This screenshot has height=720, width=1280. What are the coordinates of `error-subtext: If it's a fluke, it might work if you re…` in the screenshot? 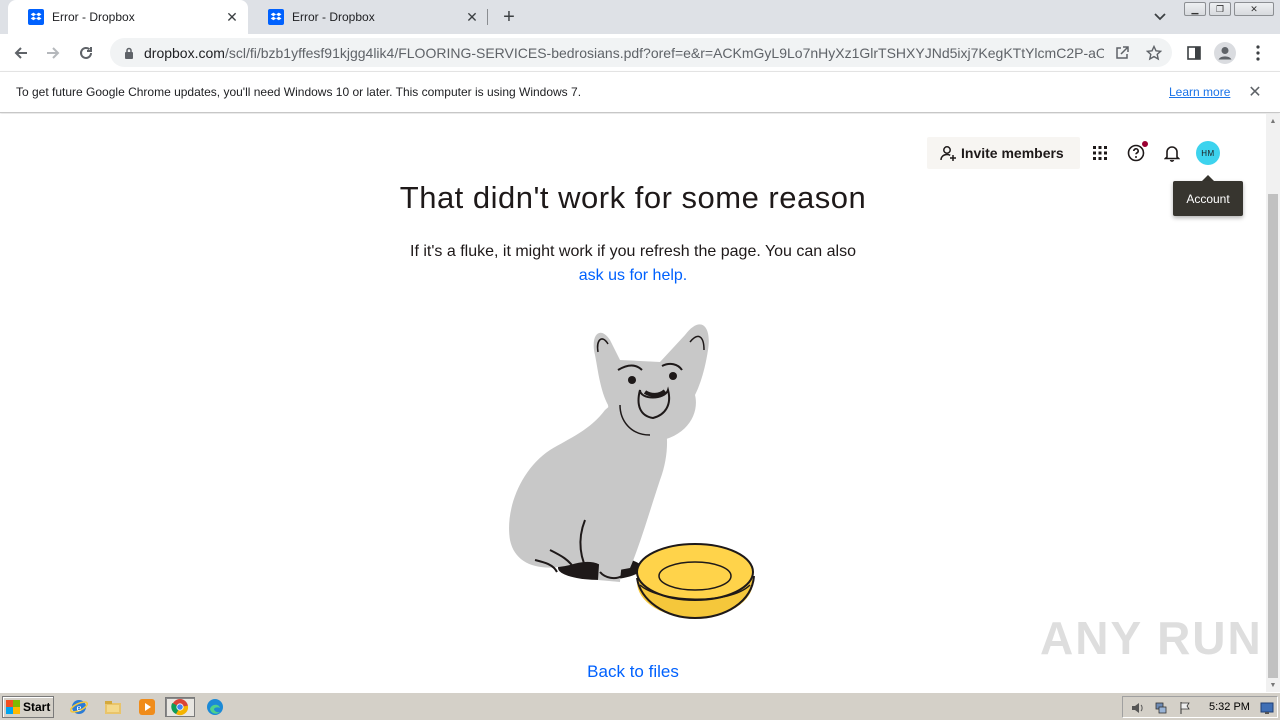 It's located at (633, 264).